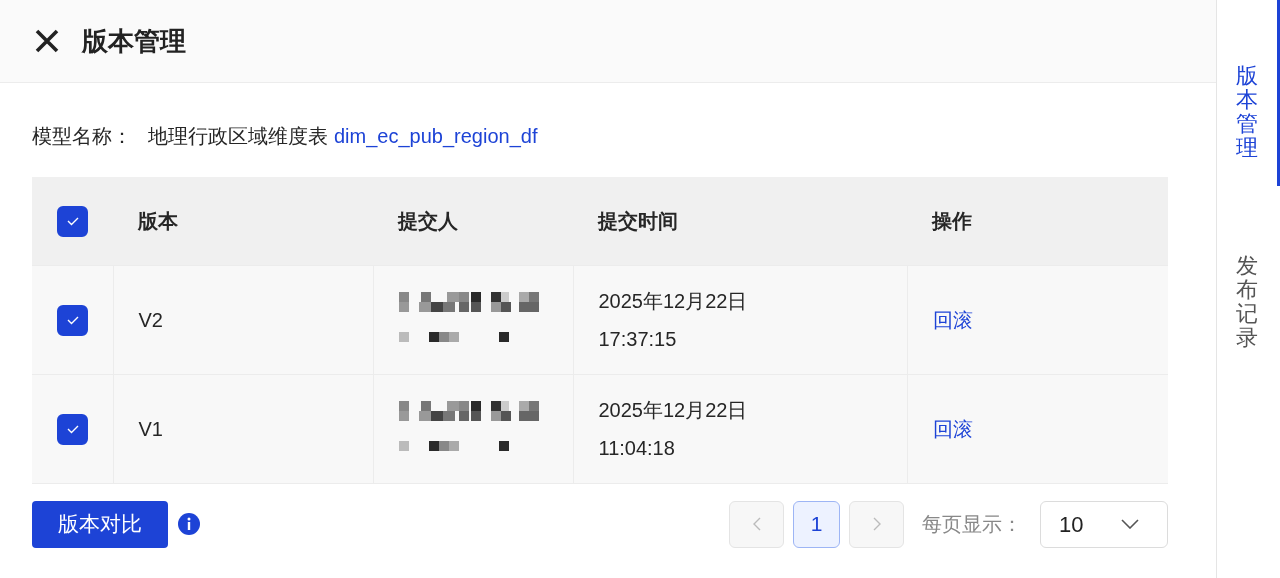  Describe the element at coordinates (1104, 524) in the screenshot. I see `page-size-select: 10` at that location.